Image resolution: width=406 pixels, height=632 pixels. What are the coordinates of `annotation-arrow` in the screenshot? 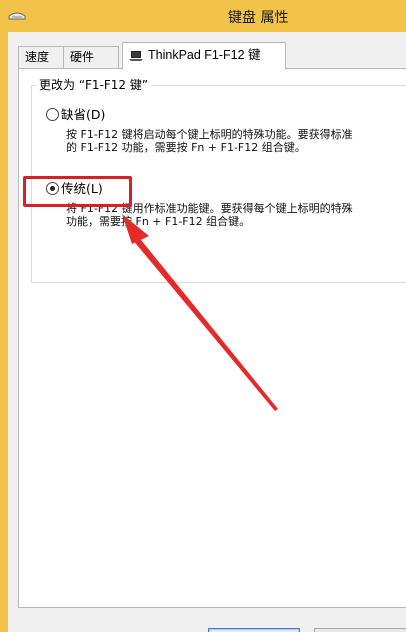 It's located at (200, 312).